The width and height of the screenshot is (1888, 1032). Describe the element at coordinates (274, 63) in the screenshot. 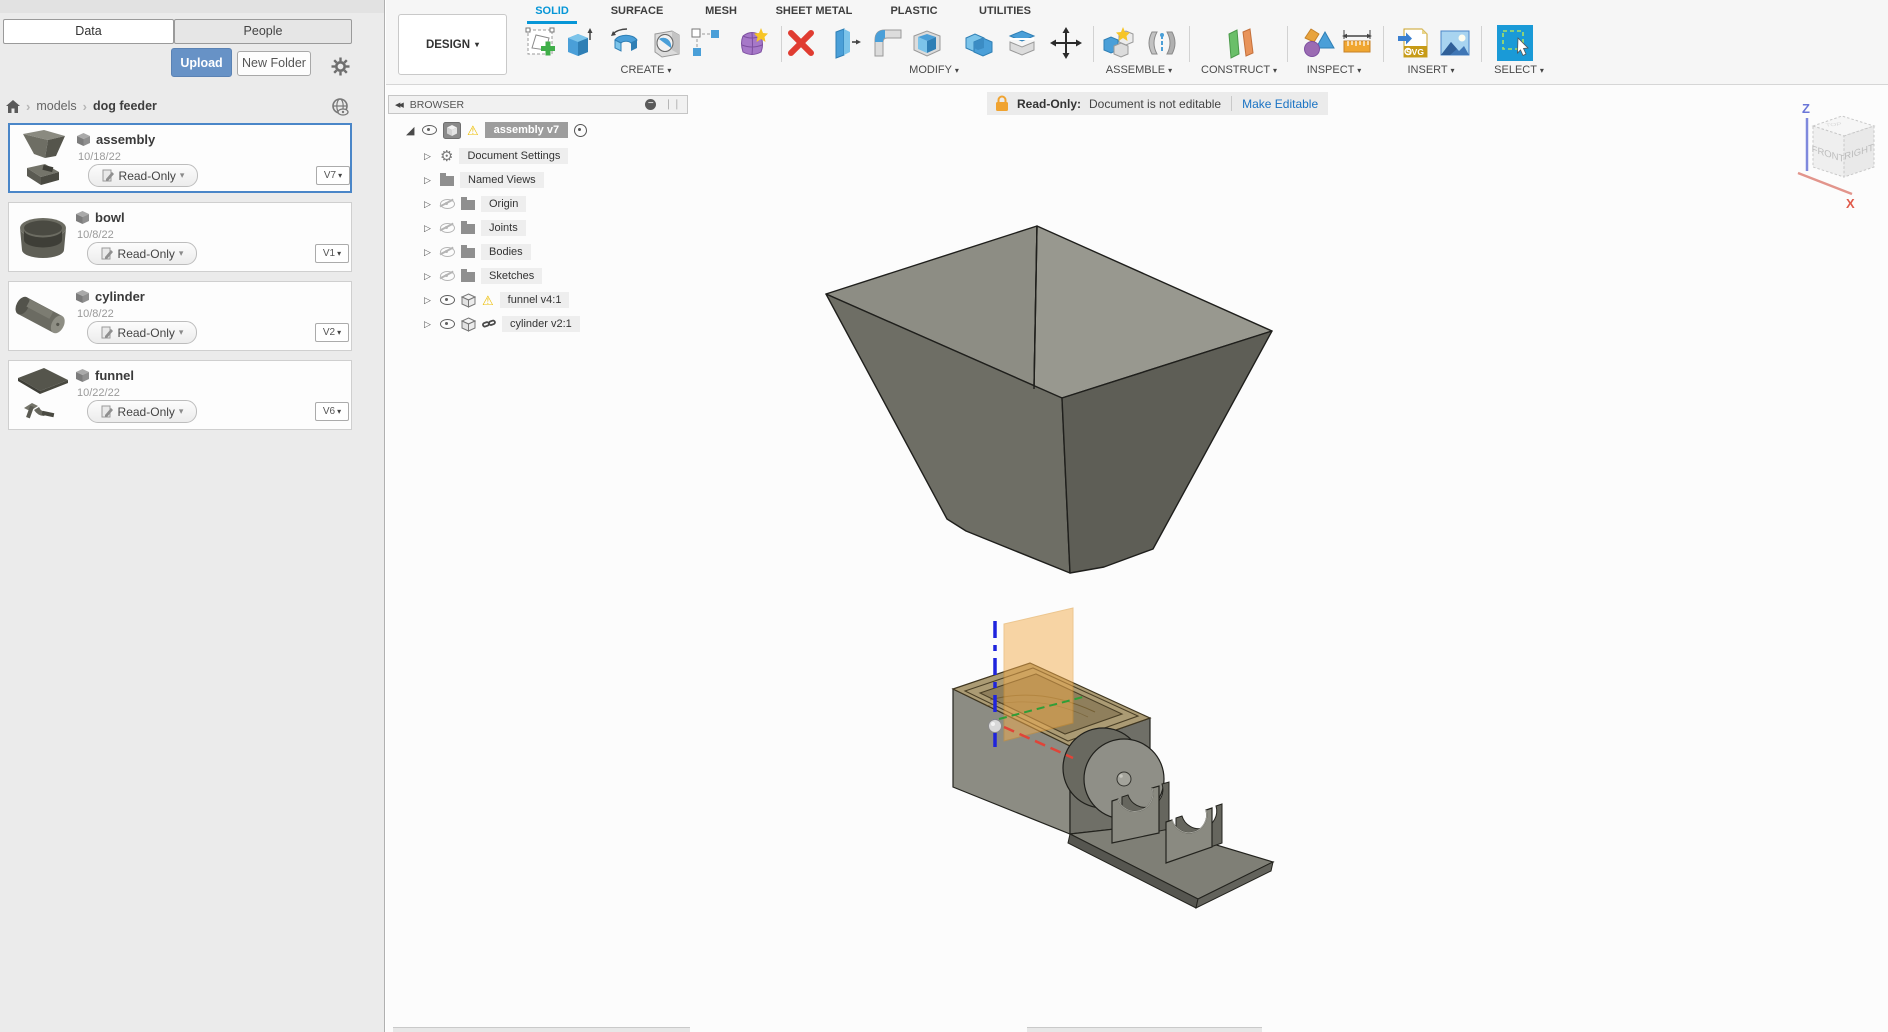

I see `new-folder-button: New Folder` at that location.